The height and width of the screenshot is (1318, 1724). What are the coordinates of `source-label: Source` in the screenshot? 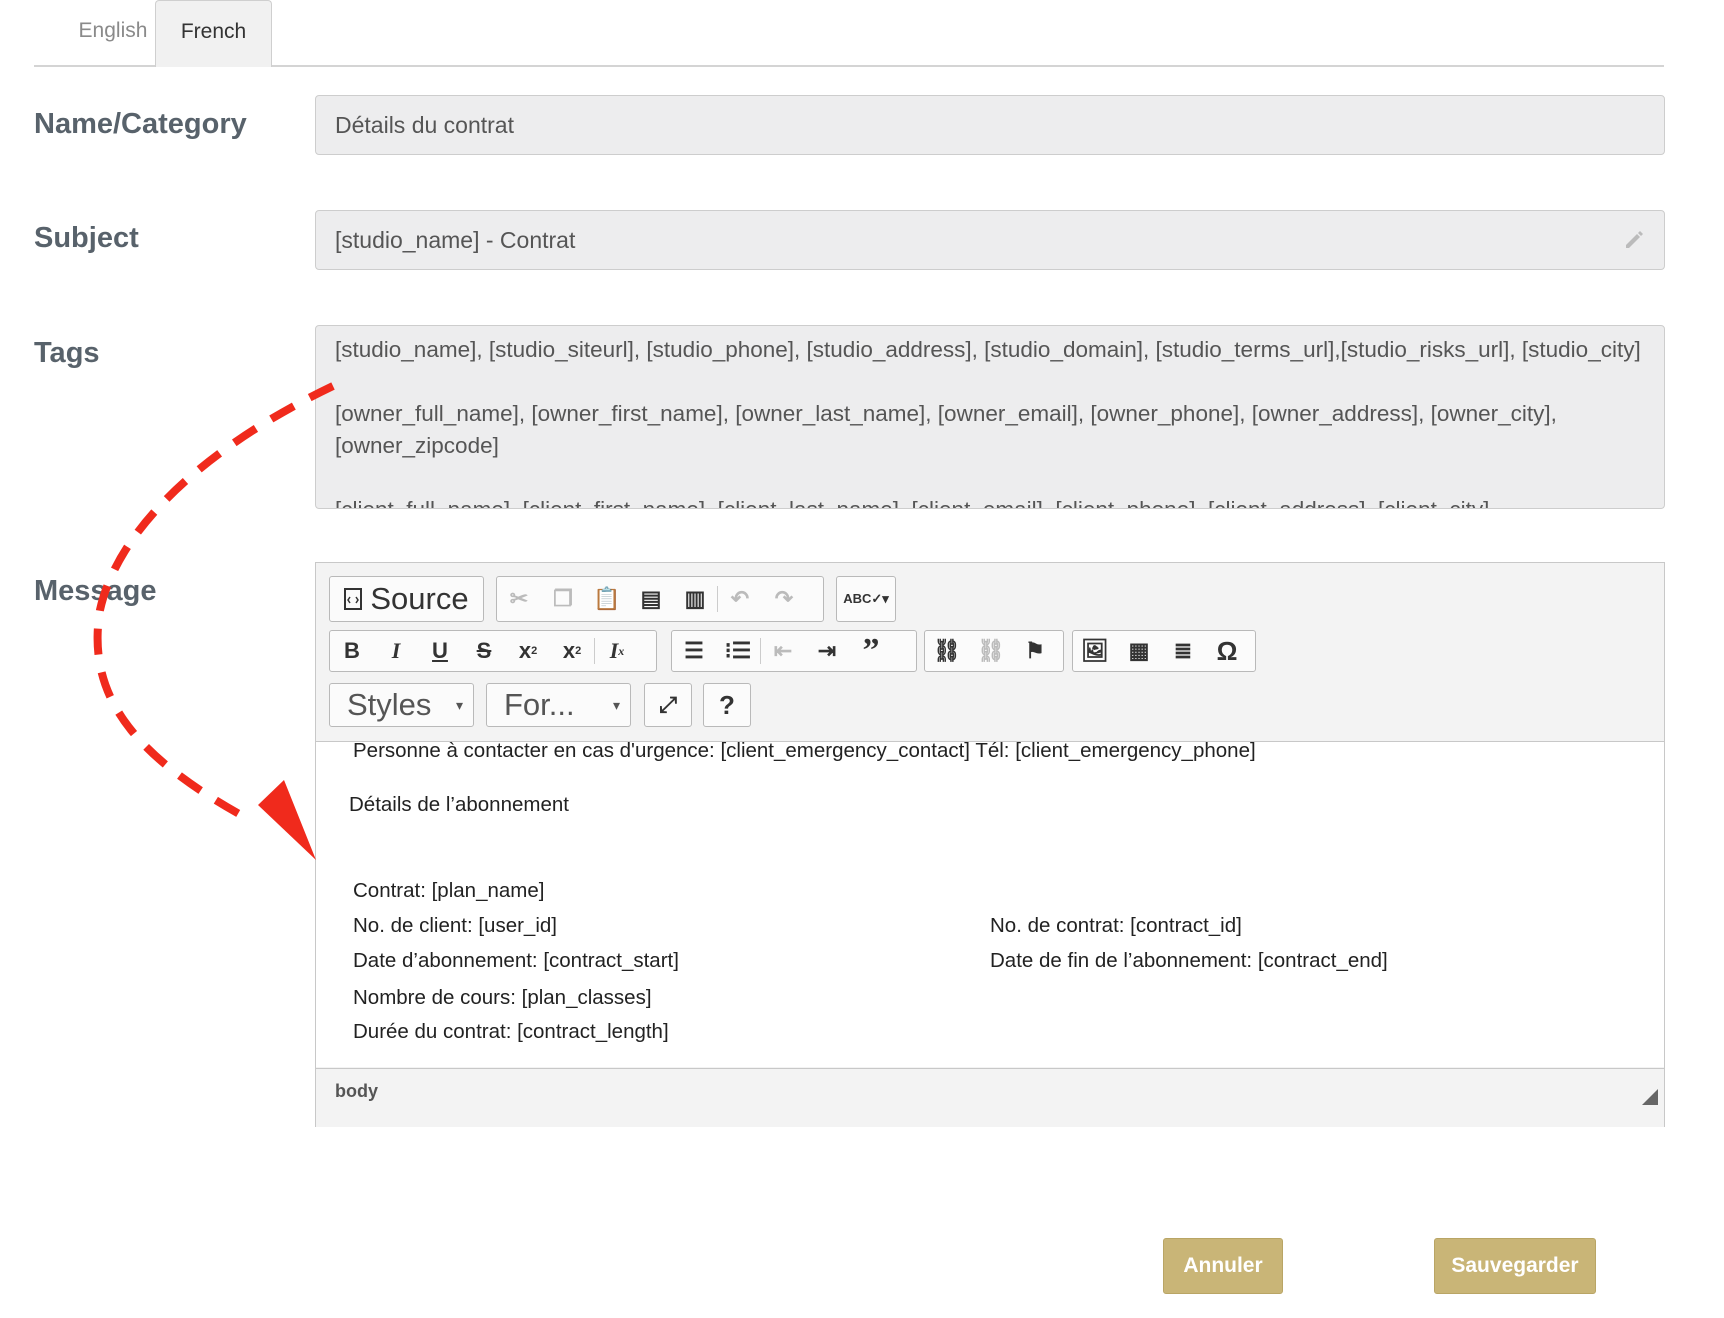 It's located at (419, 598).